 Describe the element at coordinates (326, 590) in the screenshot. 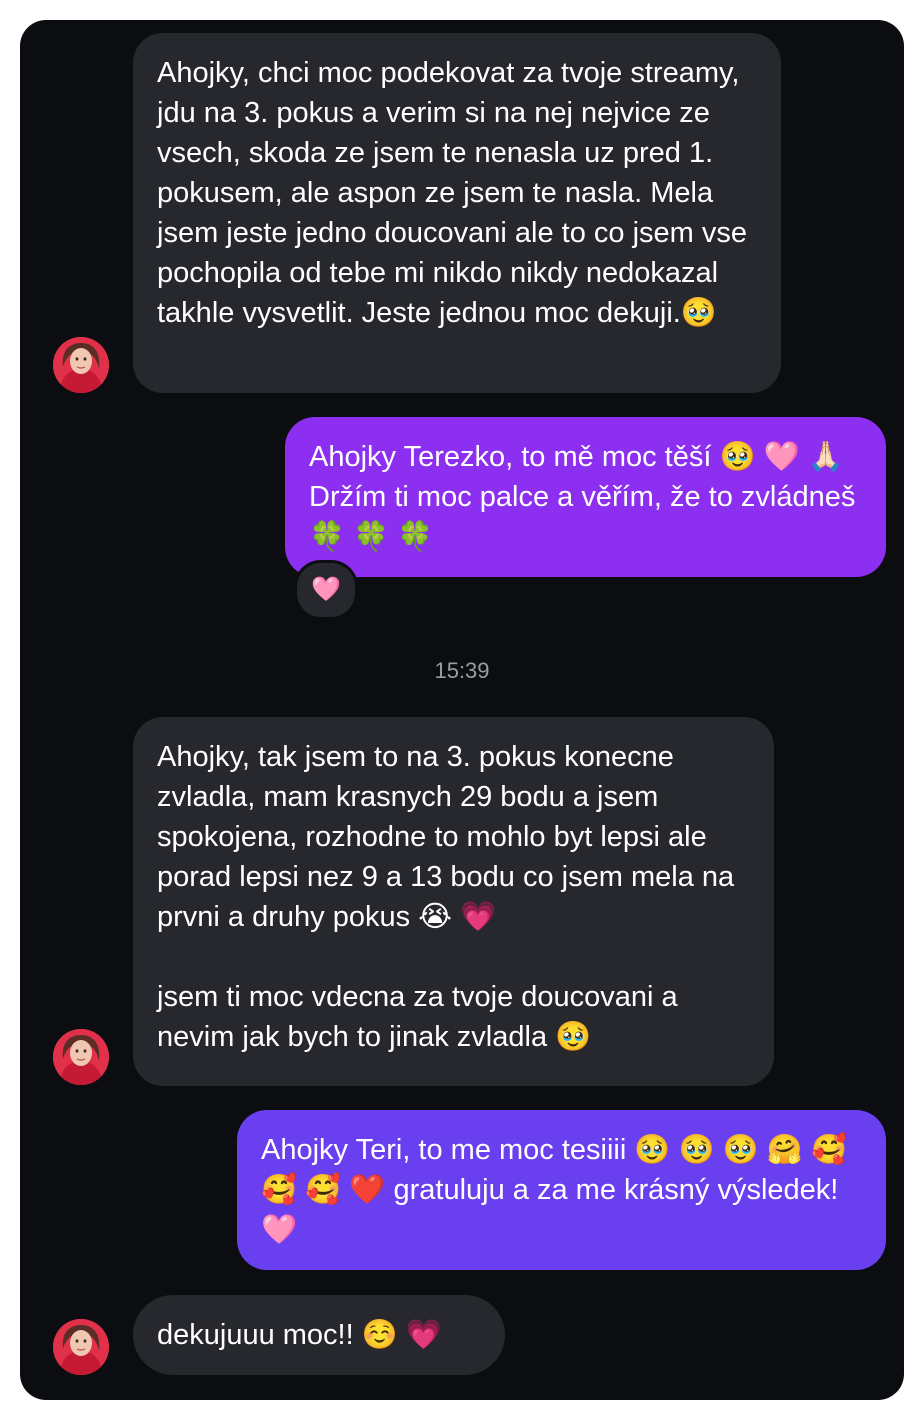

I see `heart-reaction: 🩷` at that location.